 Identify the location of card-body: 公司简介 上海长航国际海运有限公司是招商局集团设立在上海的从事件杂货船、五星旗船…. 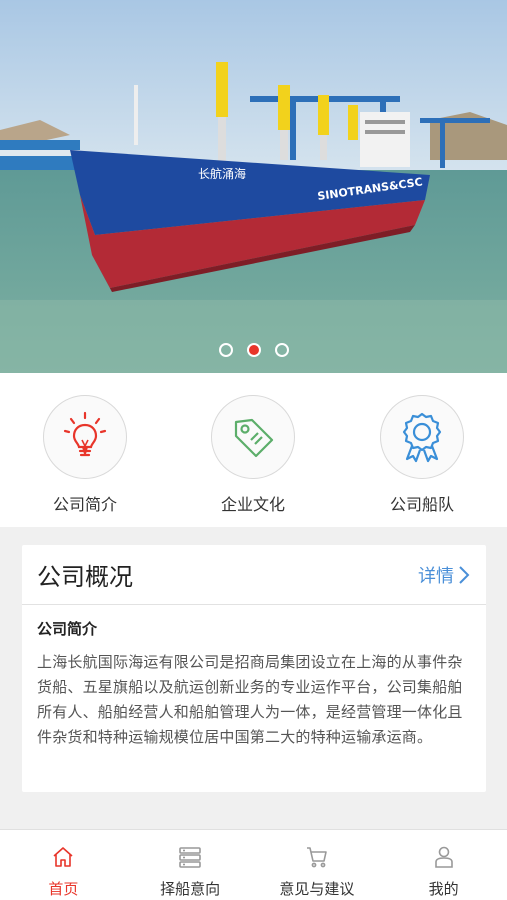
(254, 677).